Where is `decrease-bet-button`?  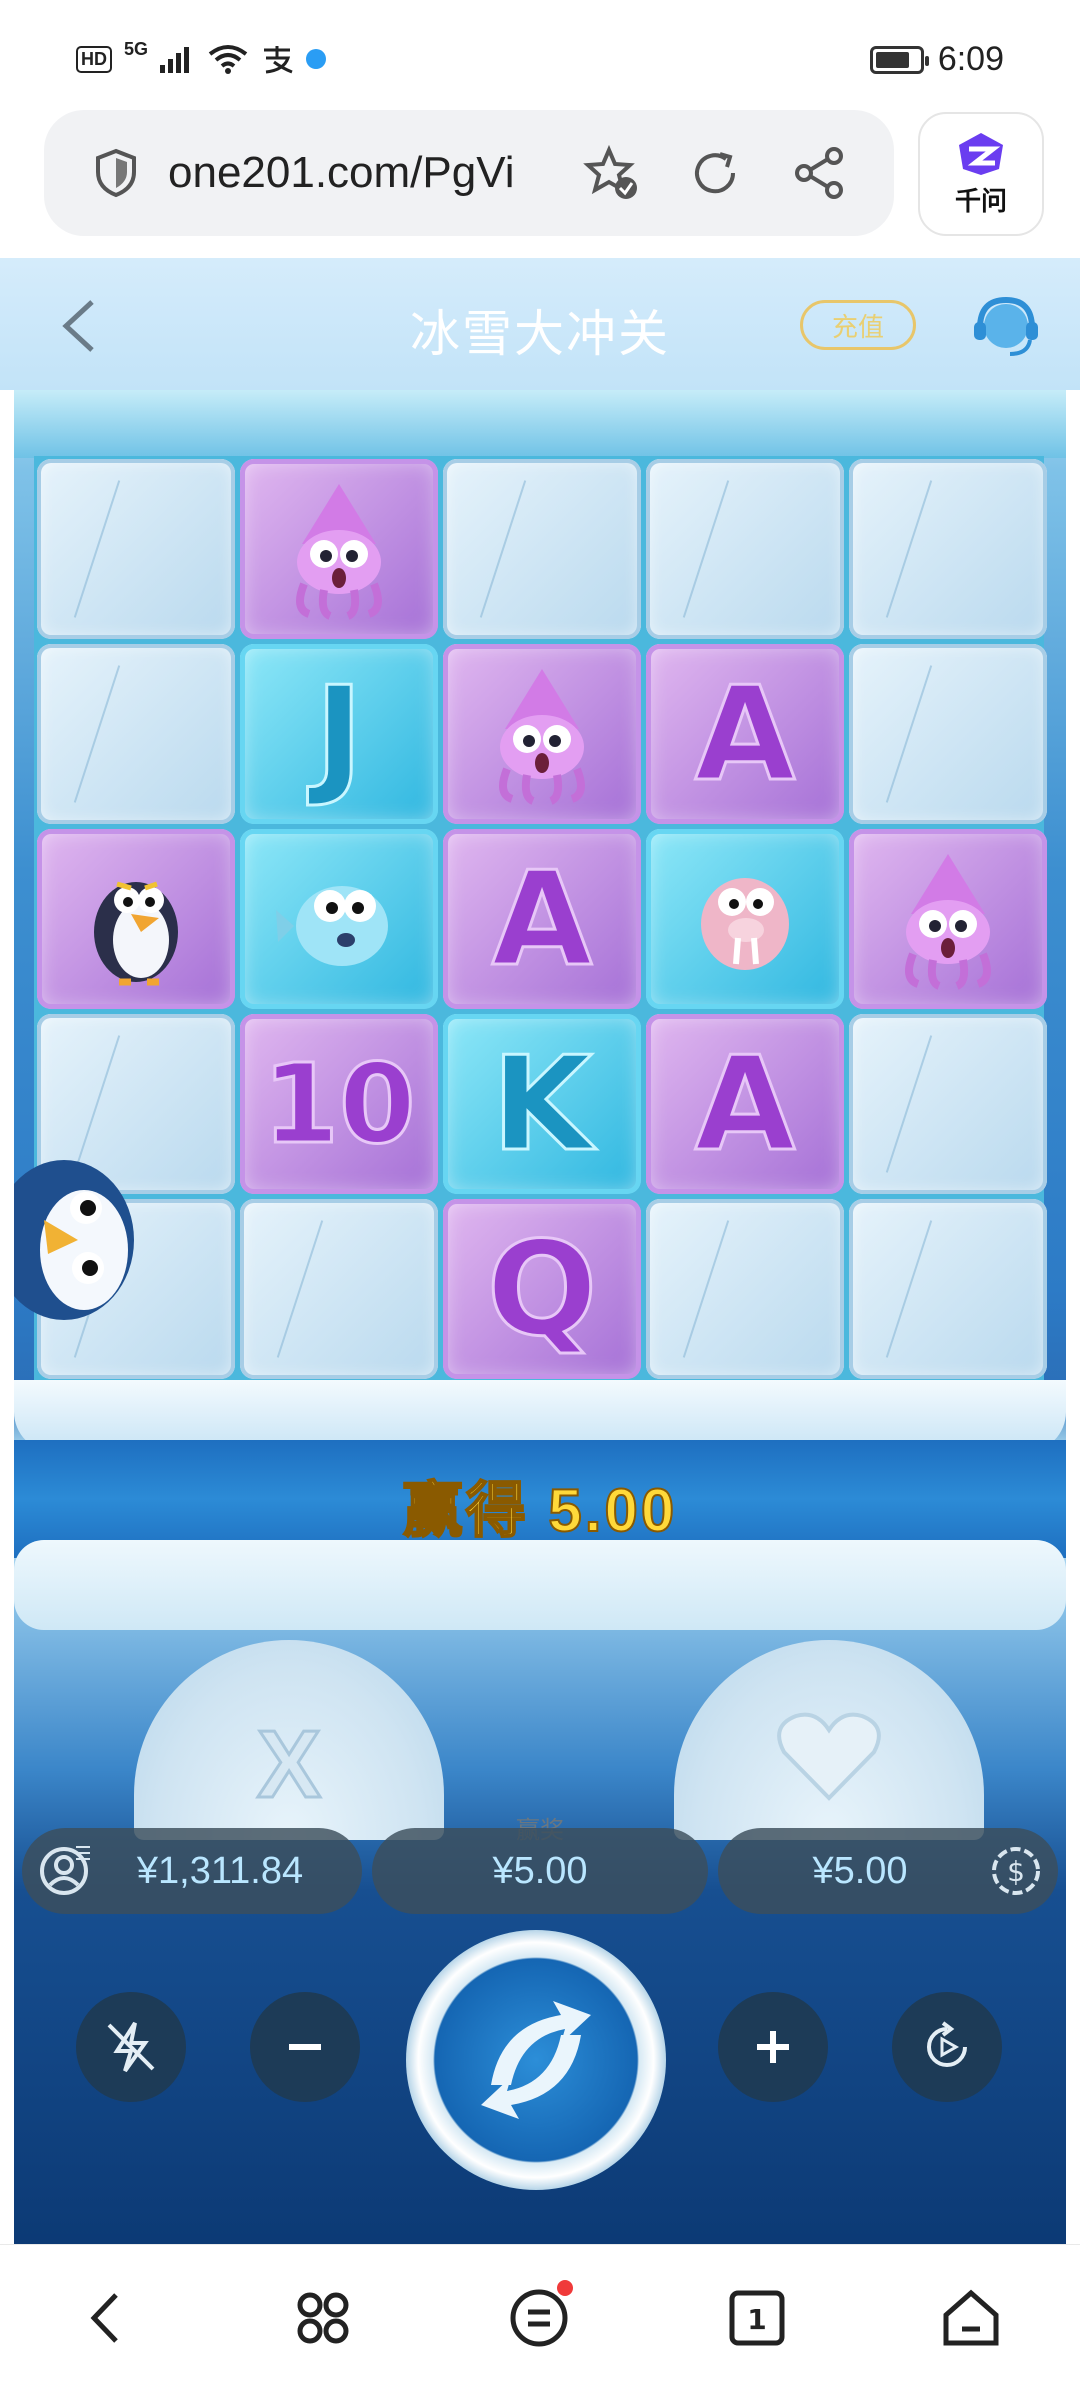 decrease-bet-button is located at coordinates (305, 2047).